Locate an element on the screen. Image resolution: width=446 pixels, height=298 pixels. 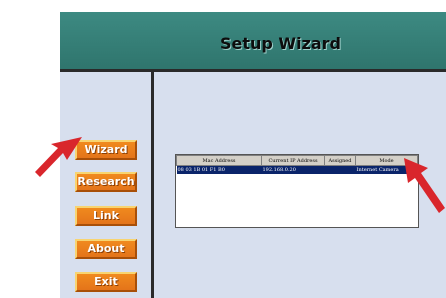
column-header-mac: Mac Address is located at coordinates (219, 160).